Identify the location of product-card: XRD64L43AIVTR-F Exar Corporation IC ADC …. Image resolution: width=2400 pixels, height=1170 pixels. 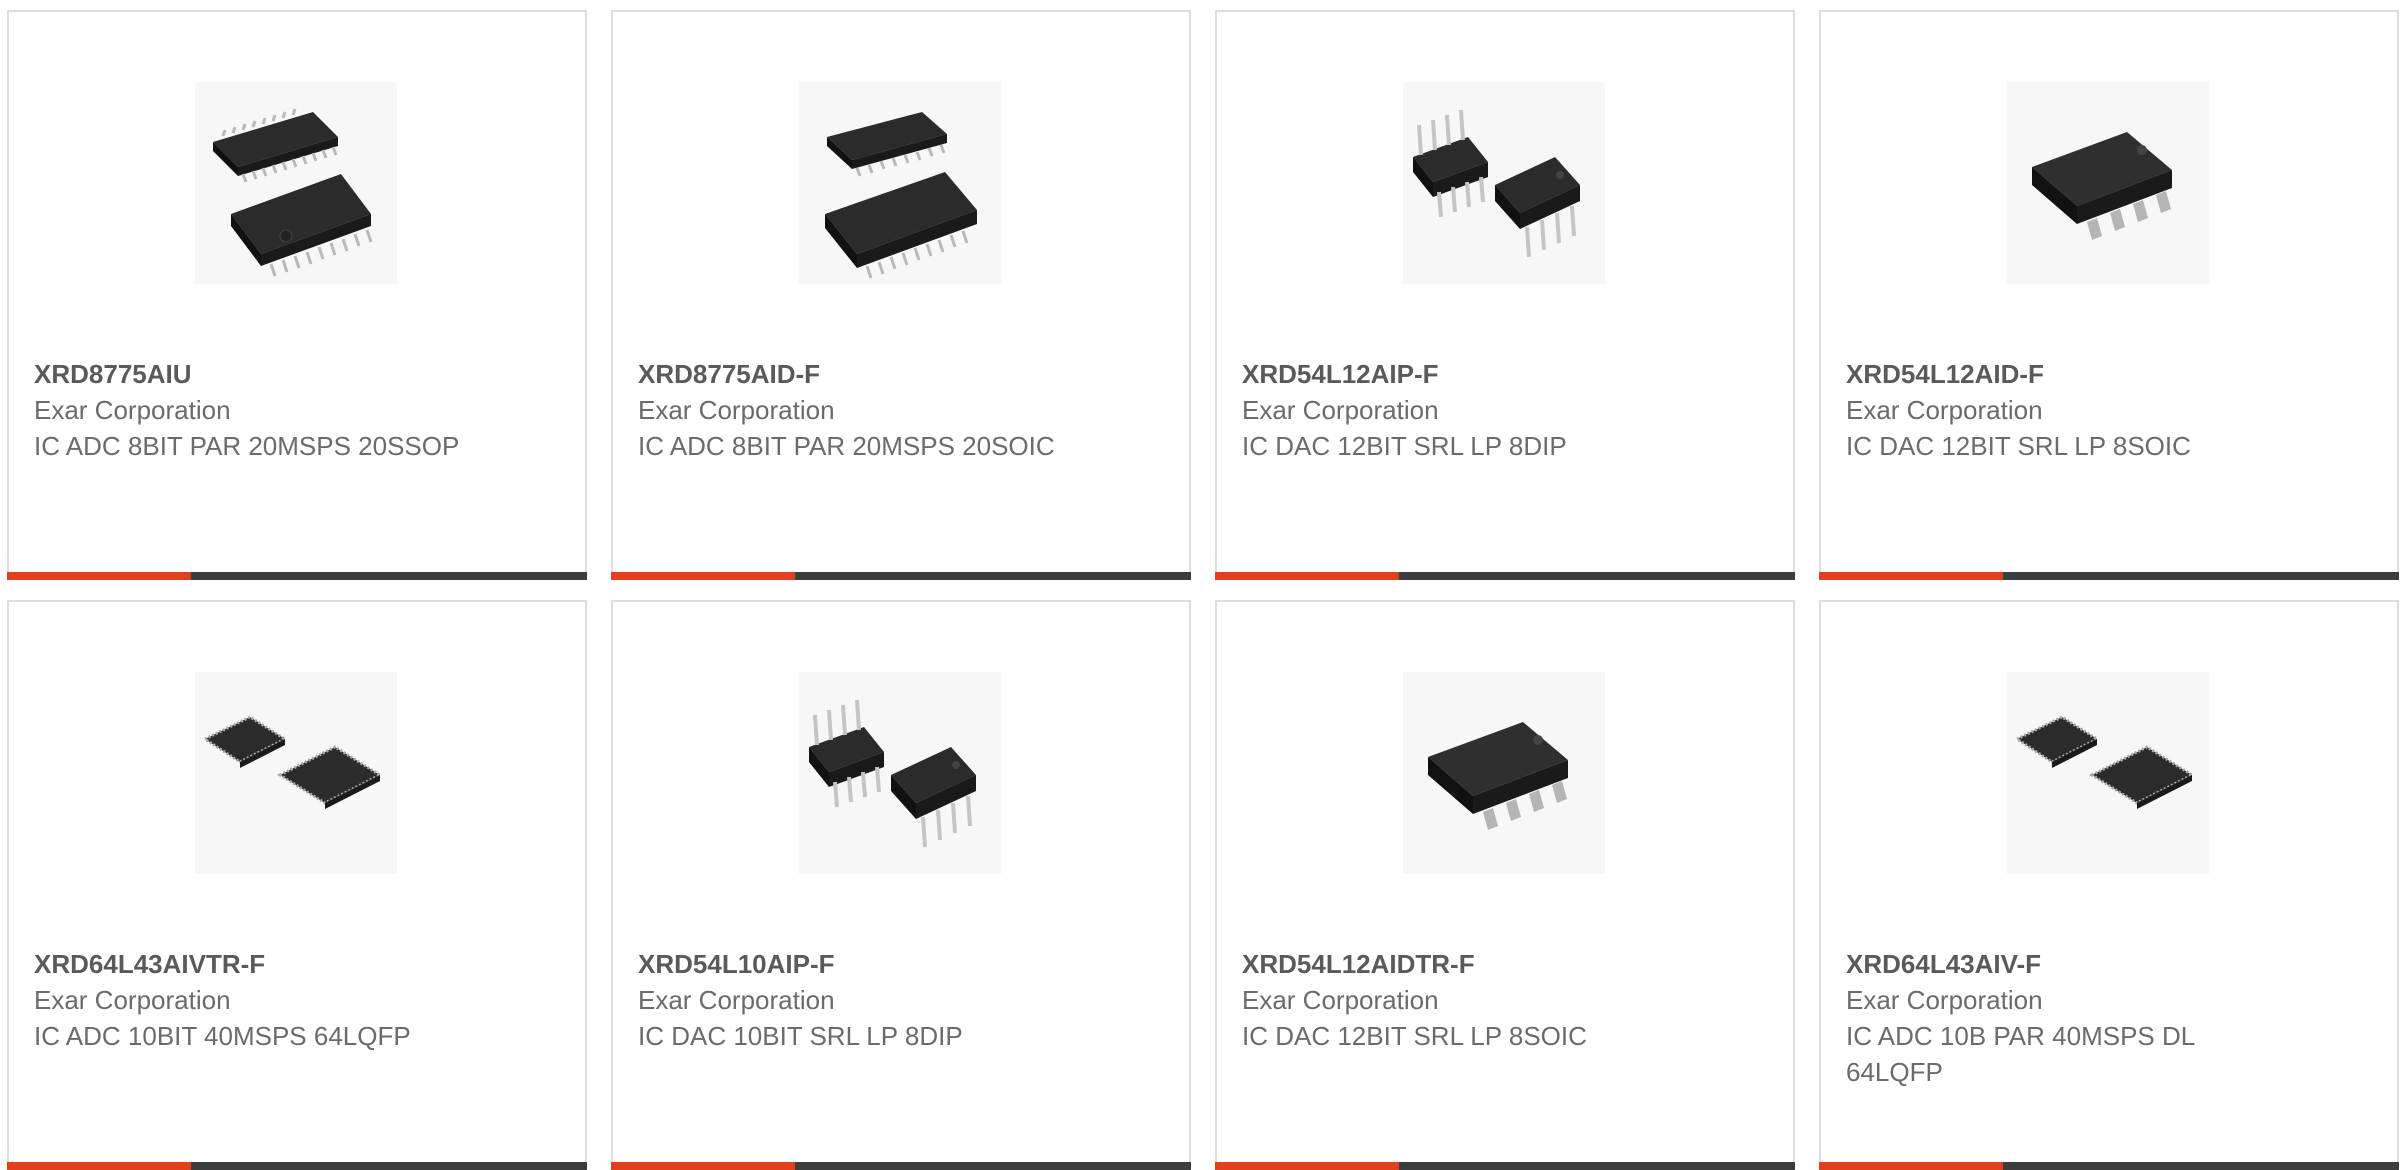
(297, 885).